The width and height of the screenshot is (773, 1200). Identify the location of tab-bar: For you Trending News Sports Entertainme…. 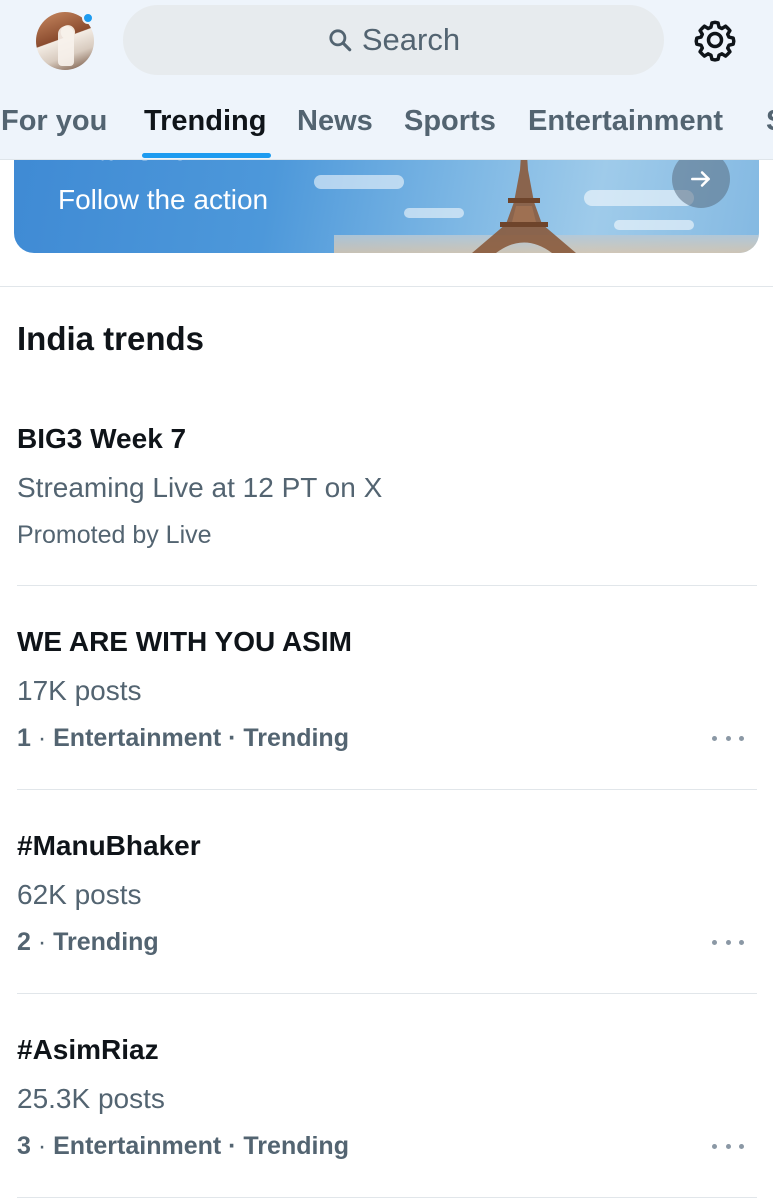
(386, 128).